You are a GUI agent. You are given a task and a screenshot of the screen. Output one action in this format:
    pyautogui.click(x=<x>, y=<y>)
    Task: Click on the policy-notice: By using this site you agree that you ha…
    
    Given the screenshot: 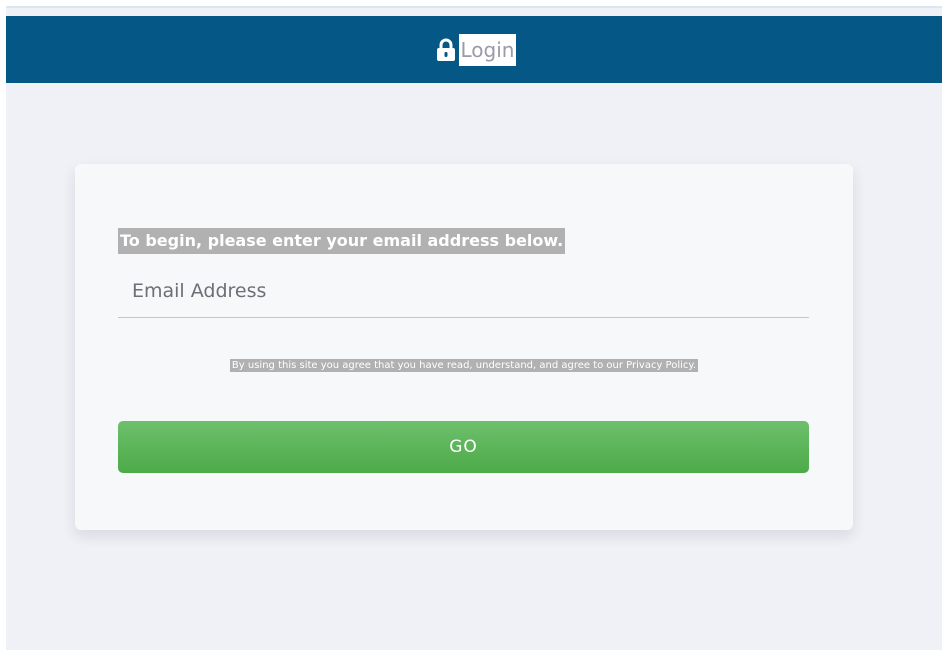 What is the action you would take?
    pyautogui.click(x=464, y=365)
    